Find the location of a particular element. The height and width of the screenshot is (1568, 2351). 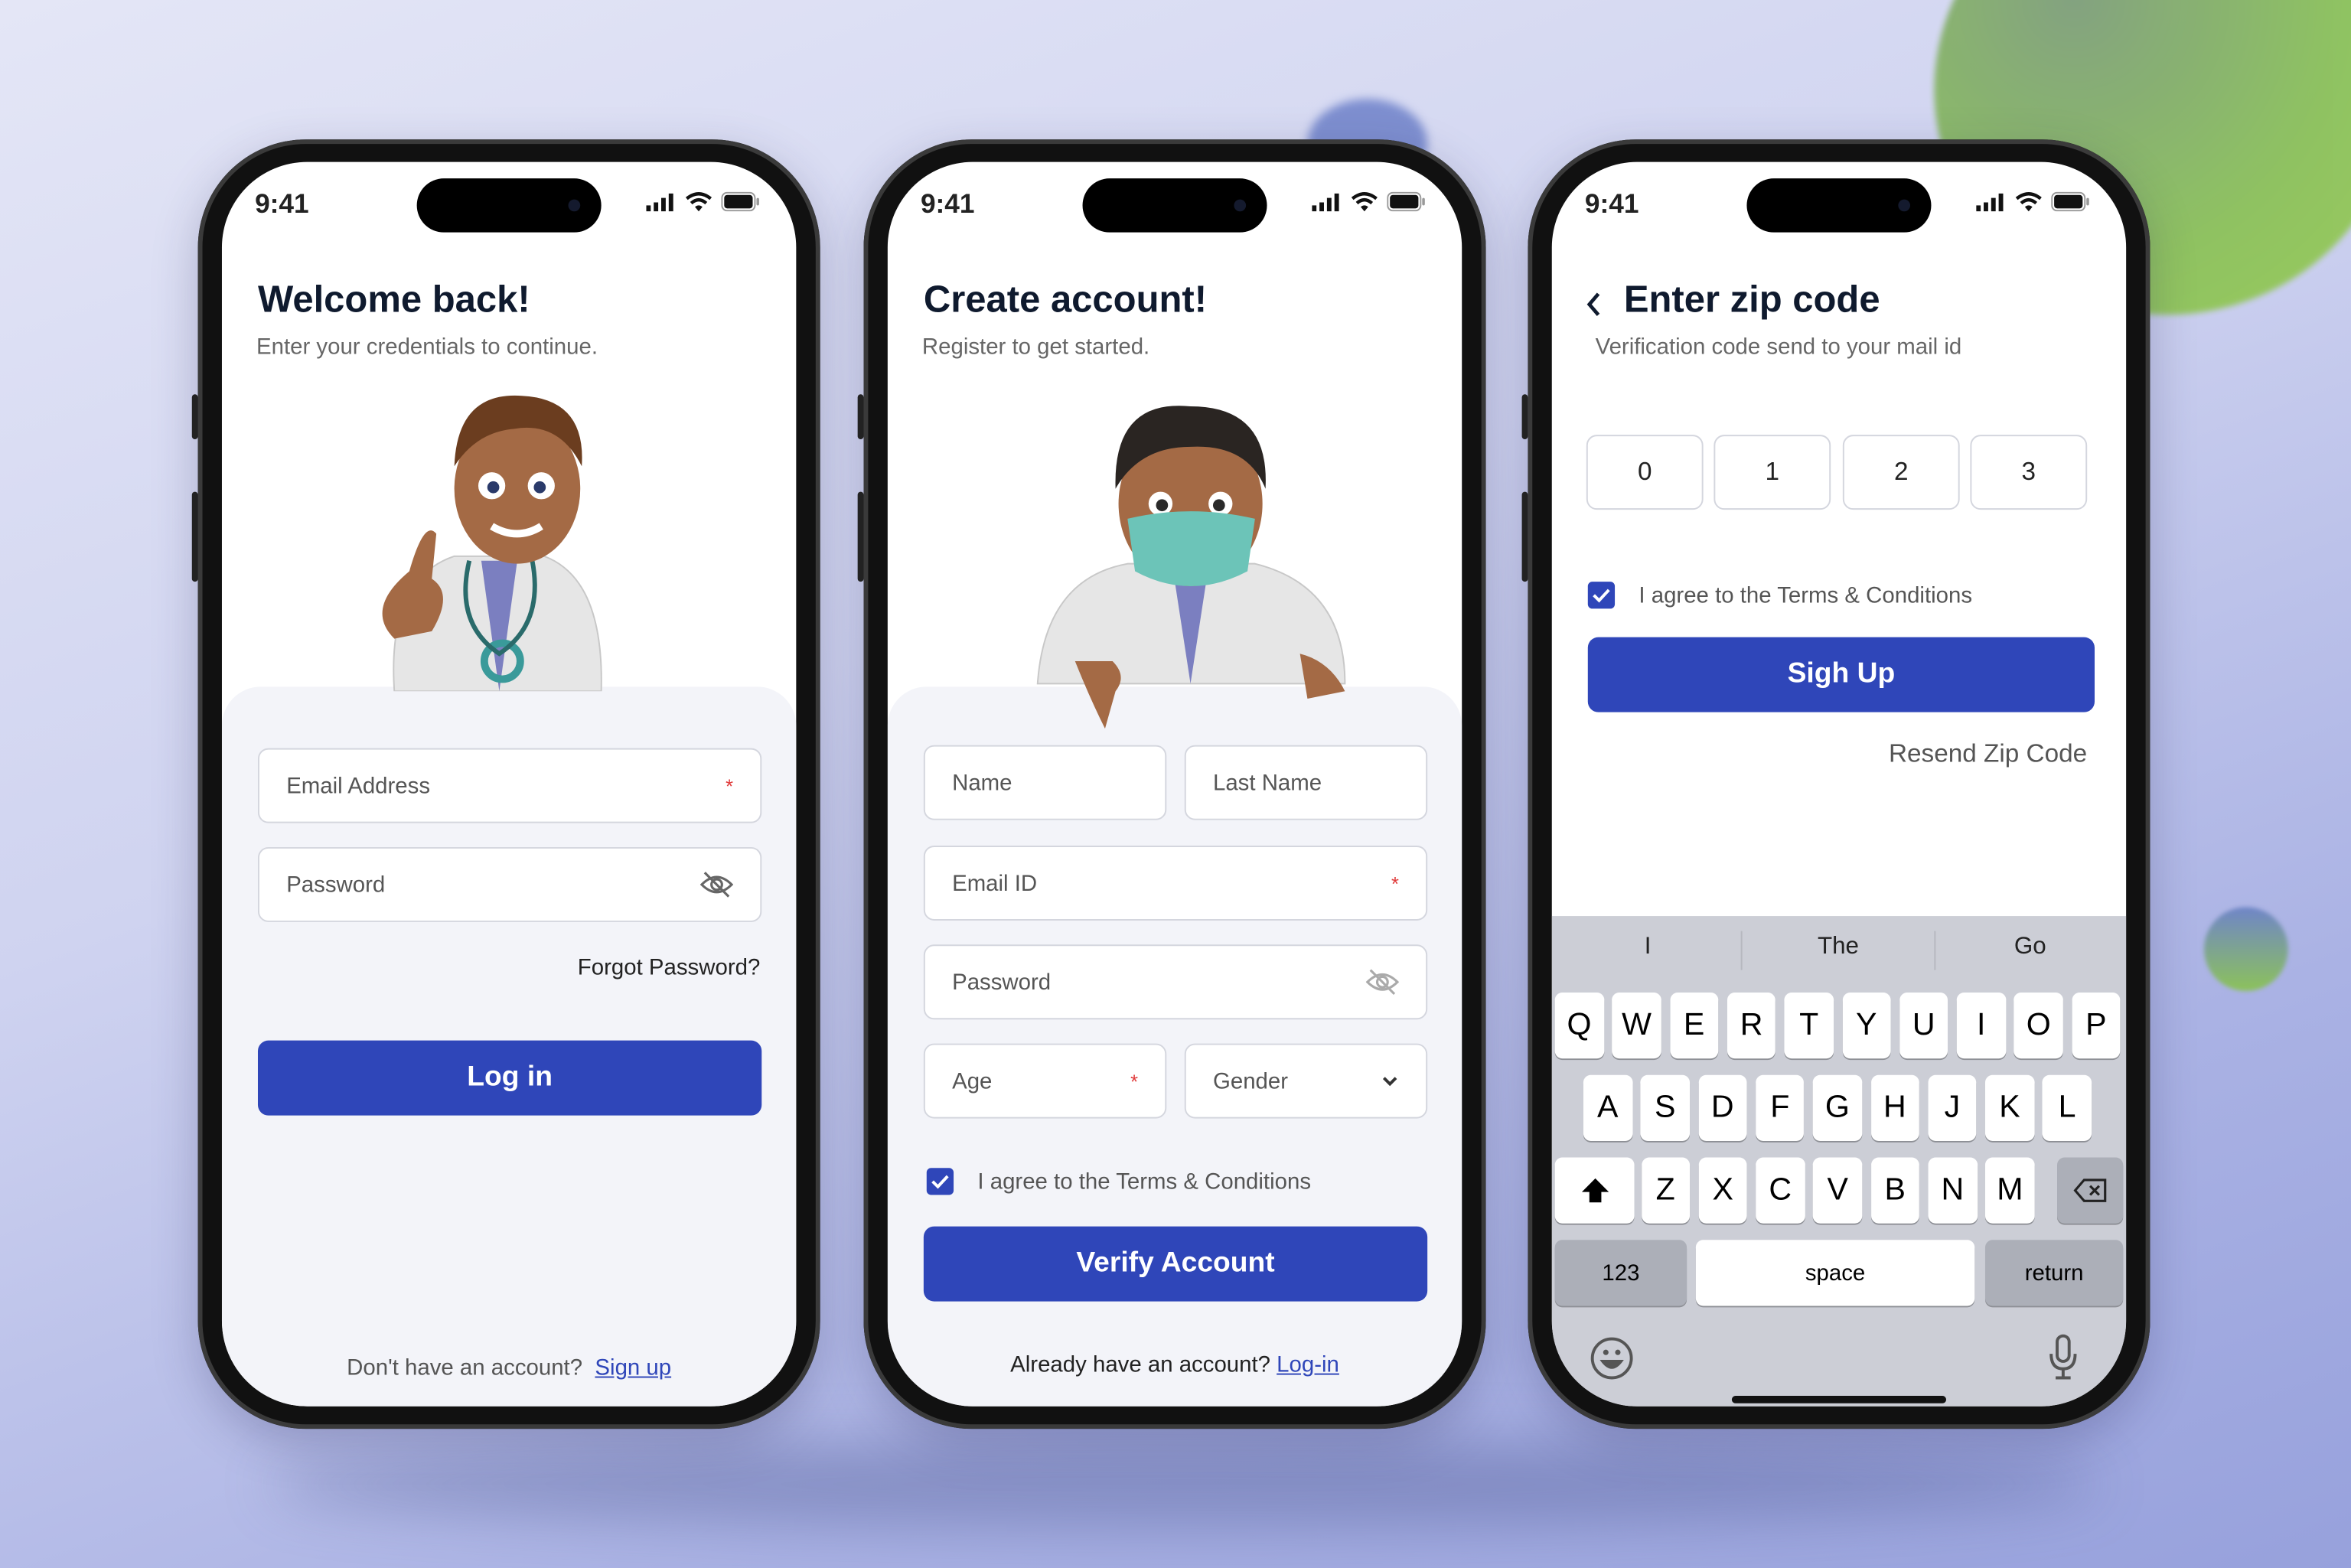

key-c: C is located at coordinates (1781, 1190).